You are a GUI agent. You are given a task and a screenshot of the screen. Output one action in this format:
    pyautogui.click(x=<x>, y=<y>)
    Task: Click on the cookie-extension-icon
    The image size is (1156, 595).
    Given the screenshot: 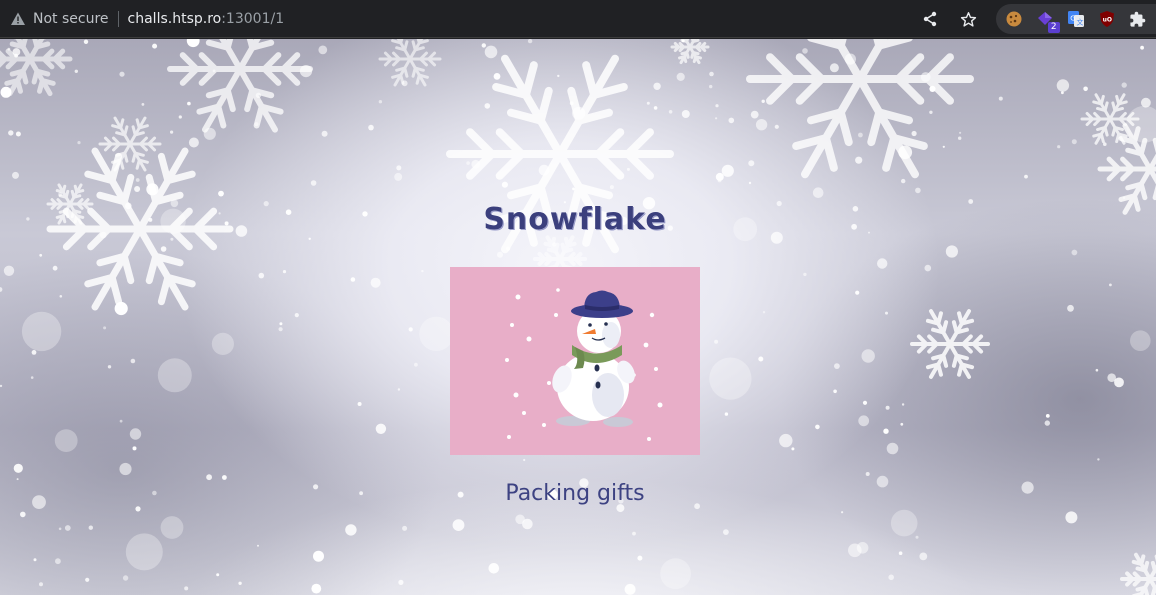 What is the action you would take?
    pyautogui.click(x=1014, y=19)
    